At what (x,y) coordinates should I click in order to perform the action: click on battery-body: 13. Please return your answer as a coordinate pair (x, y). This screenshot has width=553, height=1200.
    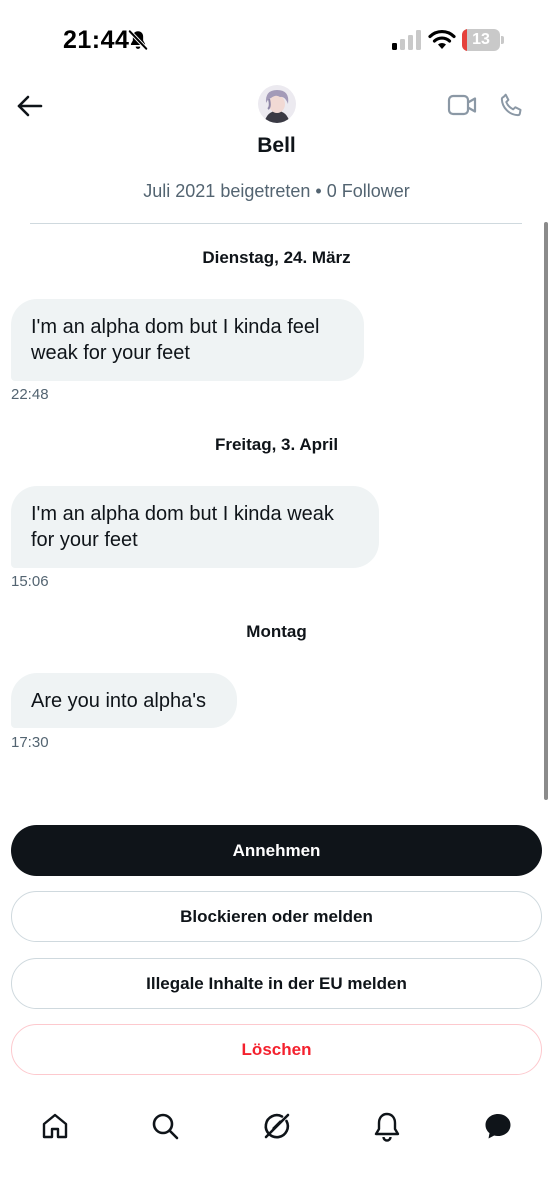
    Looking at the image, I should click on (481, 40).